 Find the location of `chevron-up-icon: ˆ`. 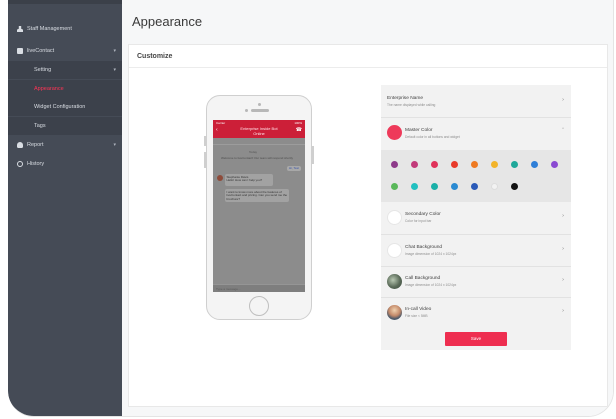

chevron-up-icon: ˆ is located at coordinates (563, 131).